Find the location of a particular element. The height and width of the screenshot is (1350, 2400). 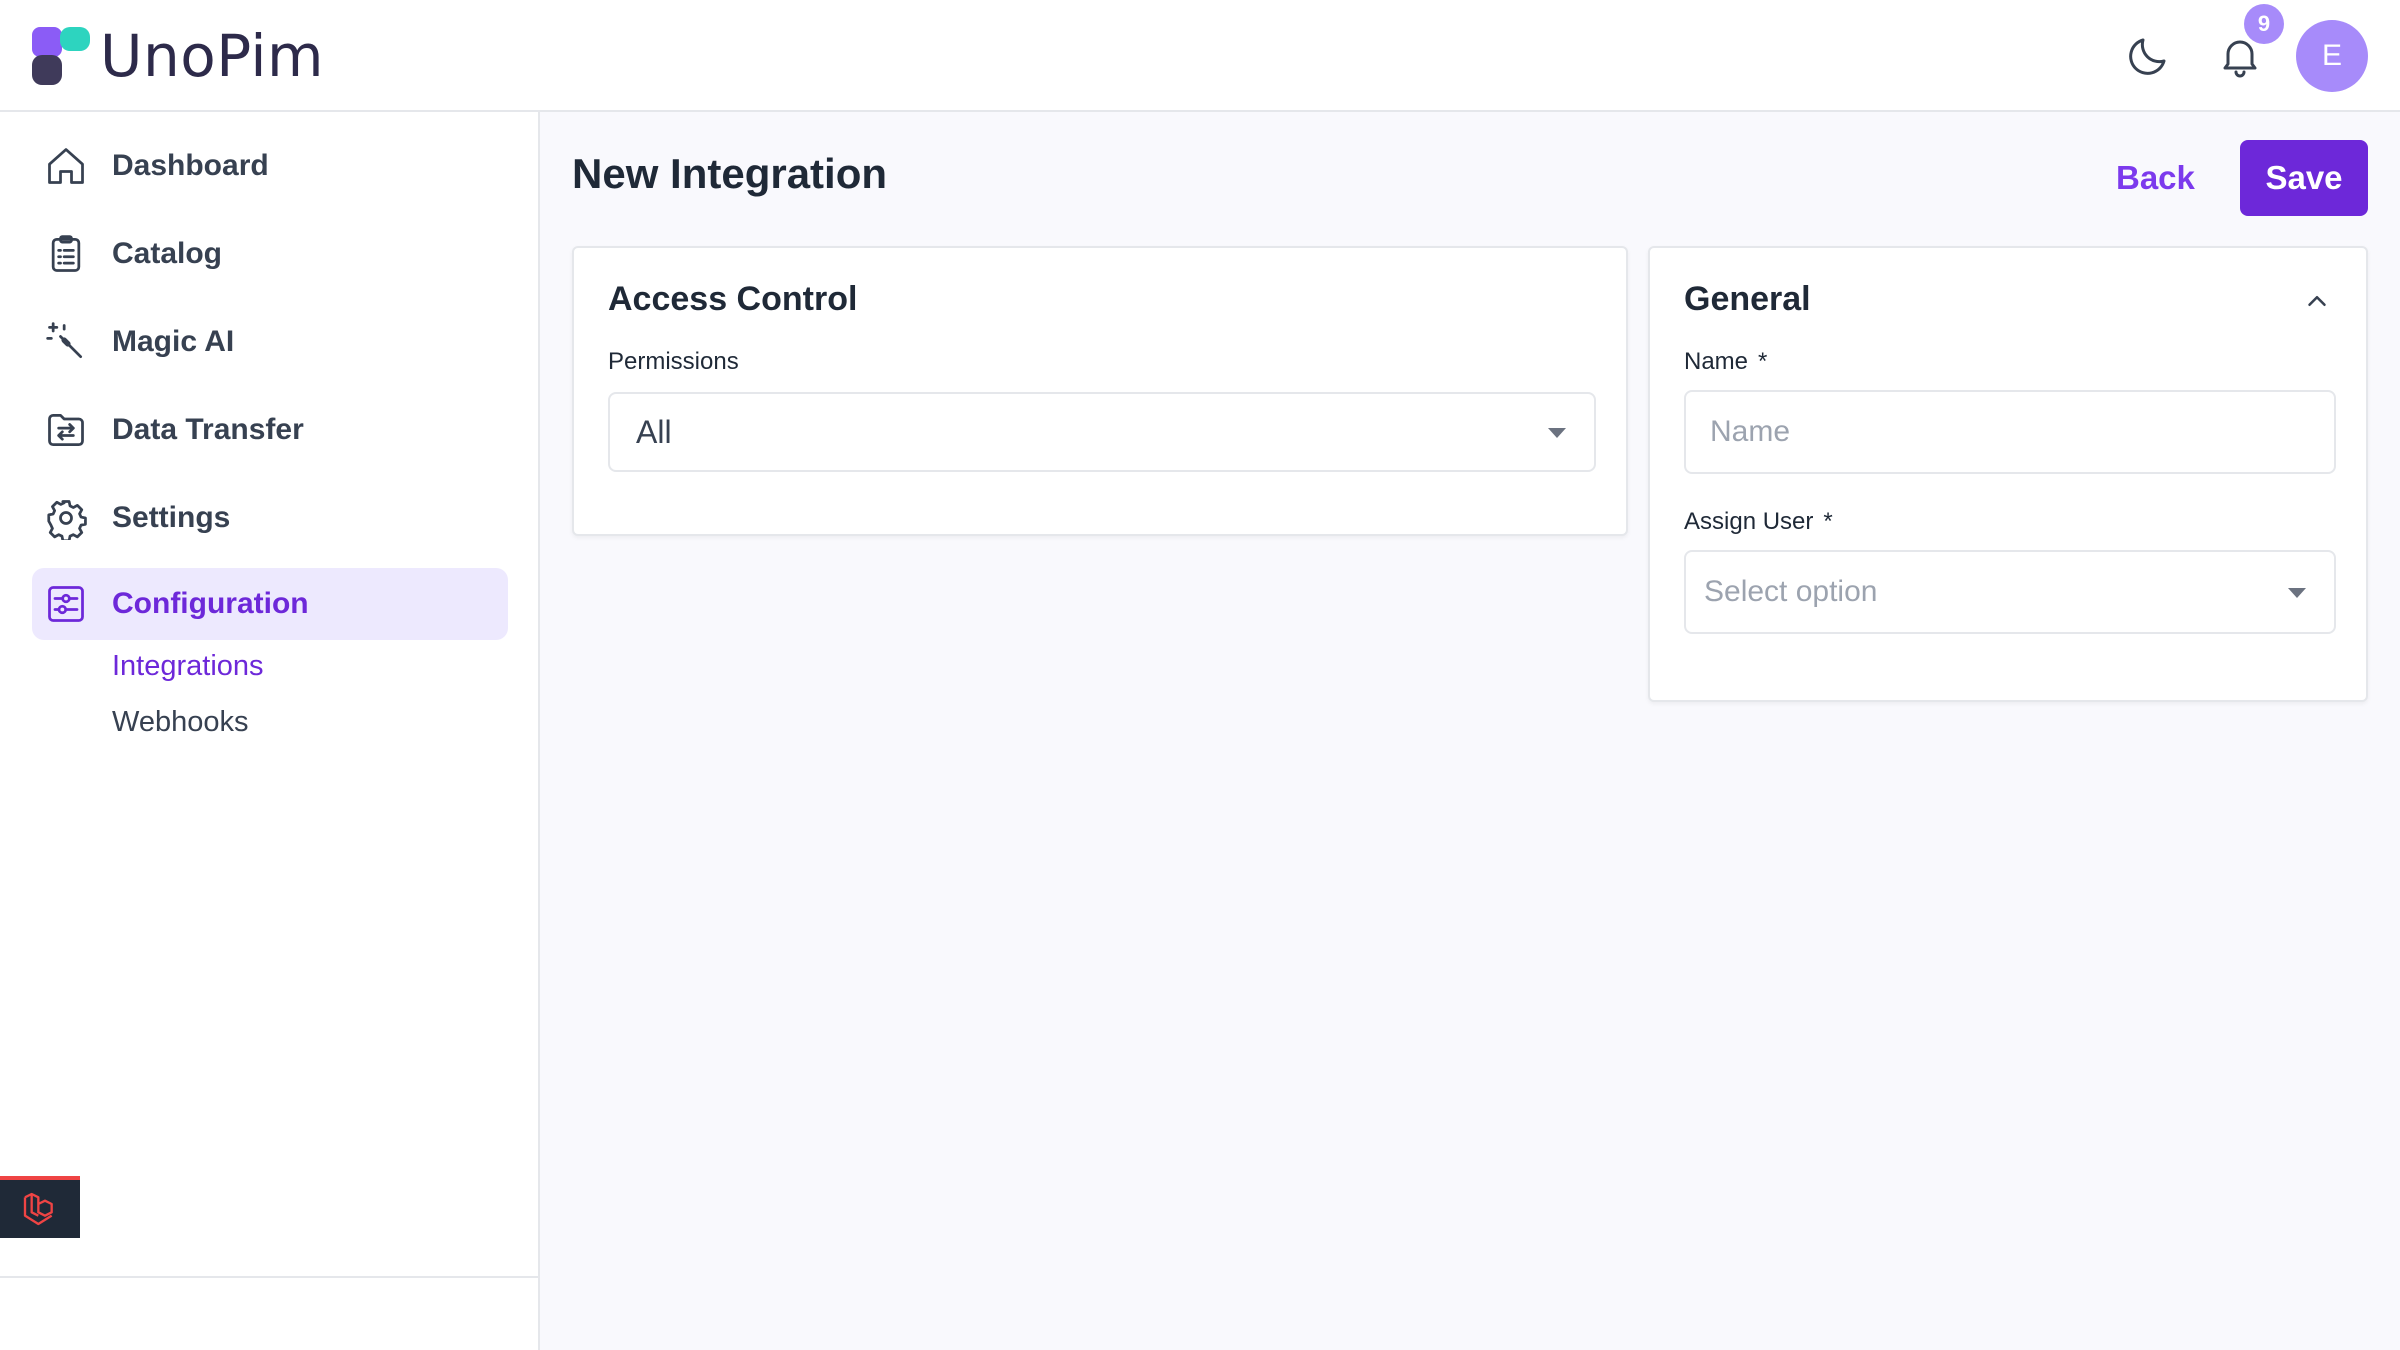

sidebar-item-label: Magic AI is located at coordinates (173, 341).